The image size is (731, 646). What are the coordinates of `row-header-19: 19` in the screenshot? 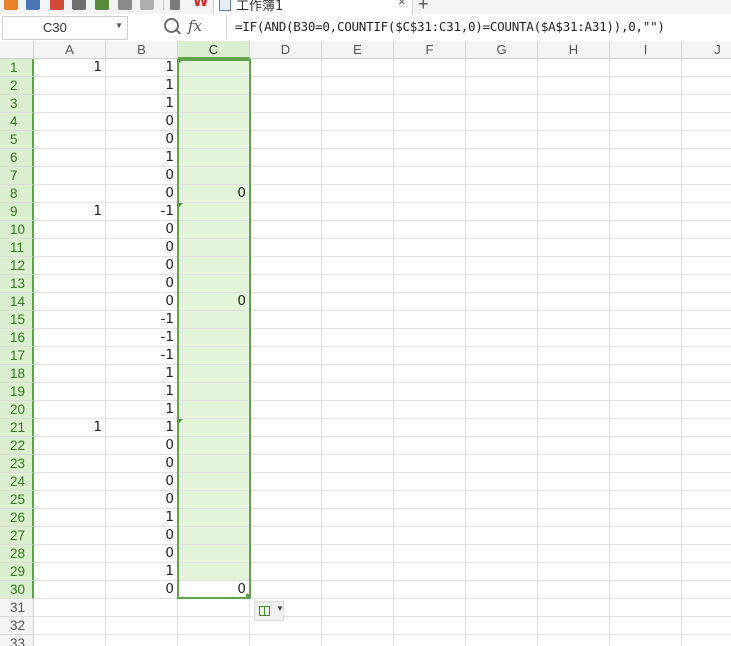 It's located at (17, 392).